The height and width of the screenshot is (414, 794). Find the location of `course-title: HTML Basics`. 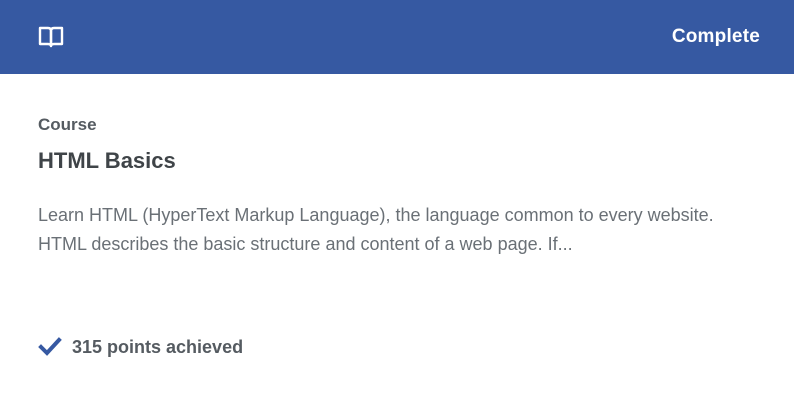

course-title: HTML Basics is located at coordinates (397, 161).